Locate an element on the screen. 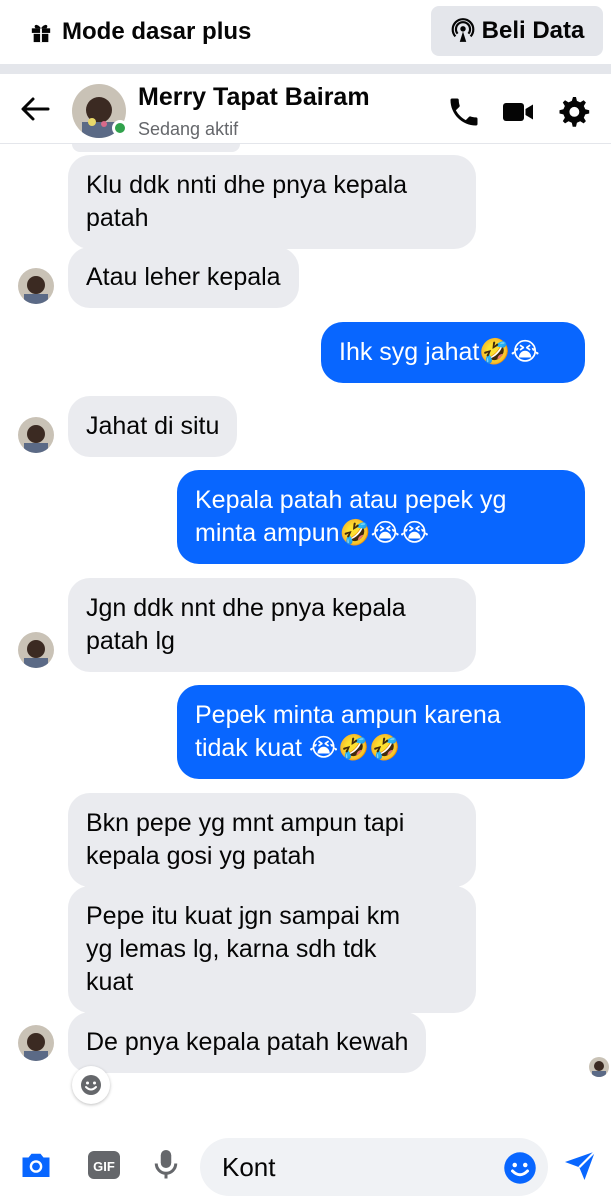 This screenshot has width=611, height=1200. message-outgoing: Pepek minta ampun karena tidak kuat 😭🤣🤣 is located at coordinates (381, 732).